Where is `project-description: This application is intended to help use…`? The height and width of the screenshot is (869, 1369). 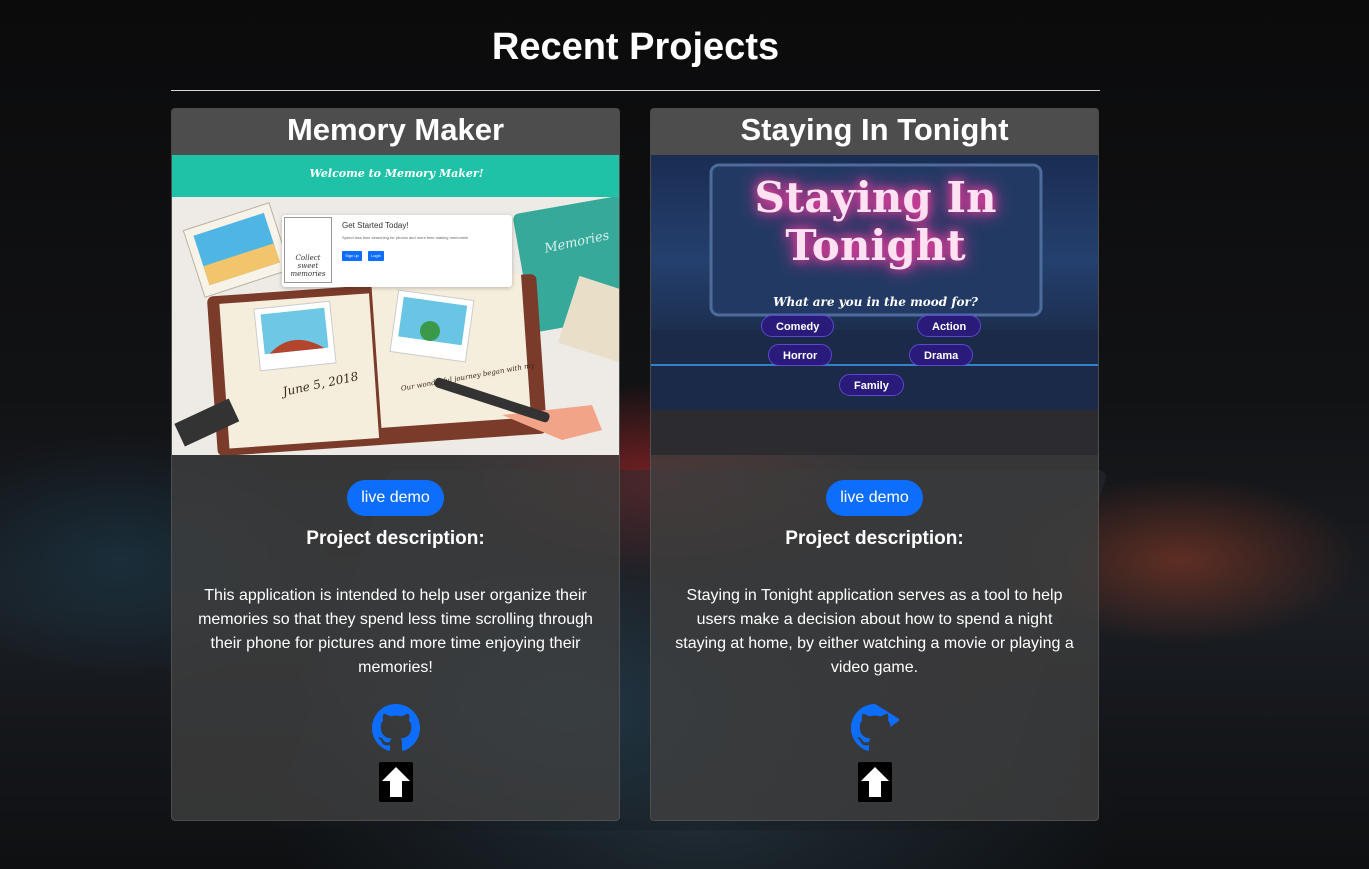
project-description: This application is intended to help use… is located at coordinates (395, 631).